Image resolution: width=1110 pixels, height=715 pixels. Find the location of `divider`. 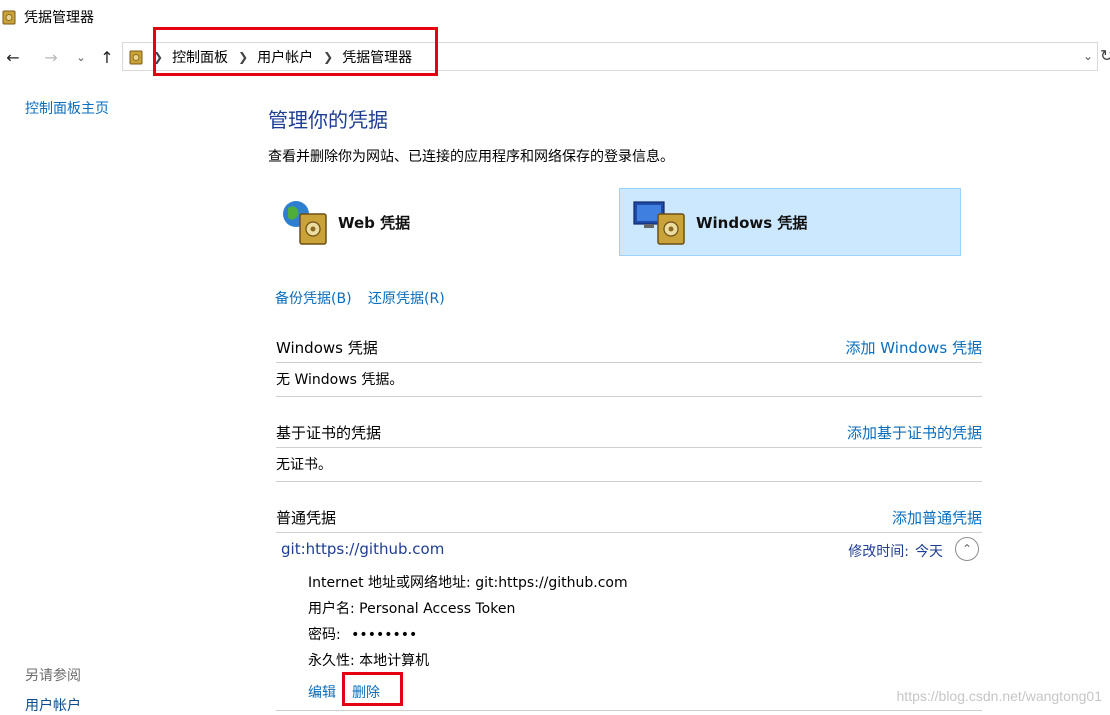

divider is located at coordinates (629, 710).